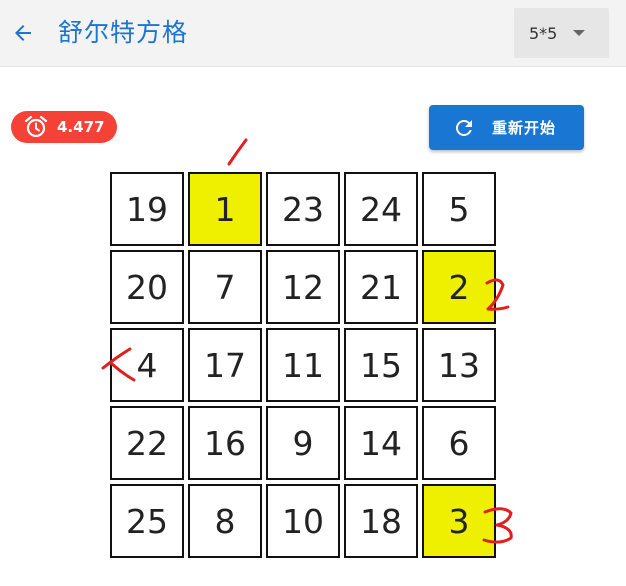  What do you see at coordinates (459, 209) in the screenshot?
I see `grid-cell: 5` at bounding box center [459, 209].